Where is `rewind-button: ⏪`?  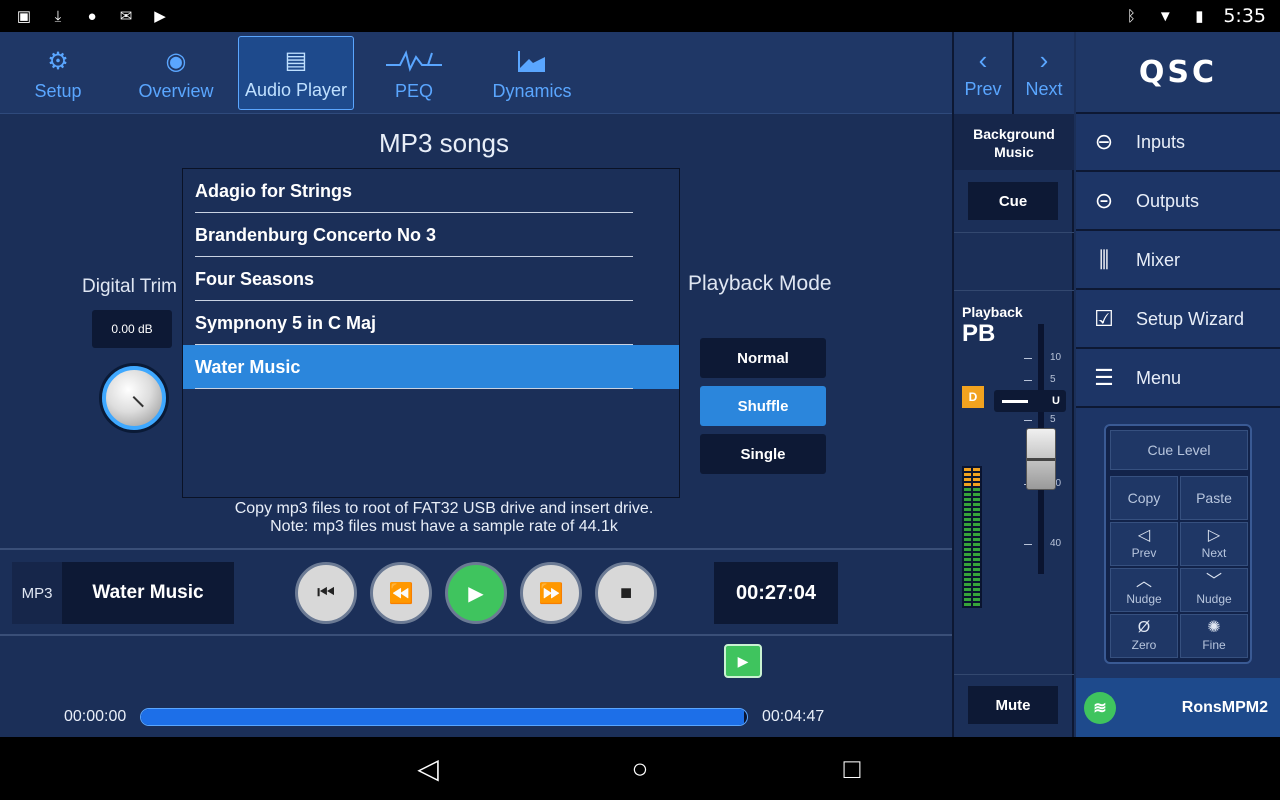
rewind-button: ⏪ is located at coordinates (401, 593).